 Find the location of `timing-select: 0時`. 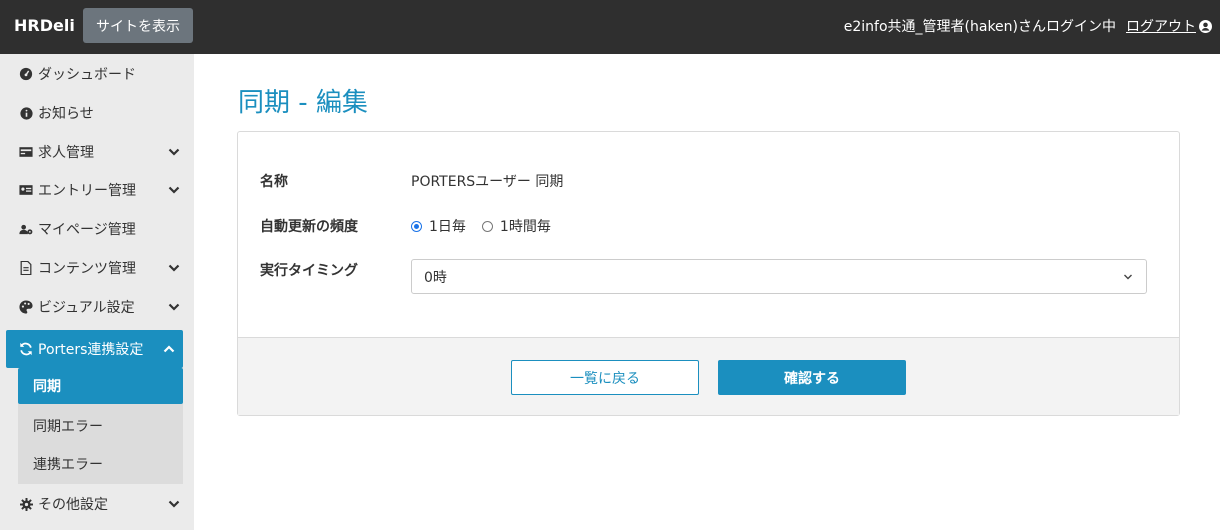

timing-select: 0時 is located at coordinates (779, 276).